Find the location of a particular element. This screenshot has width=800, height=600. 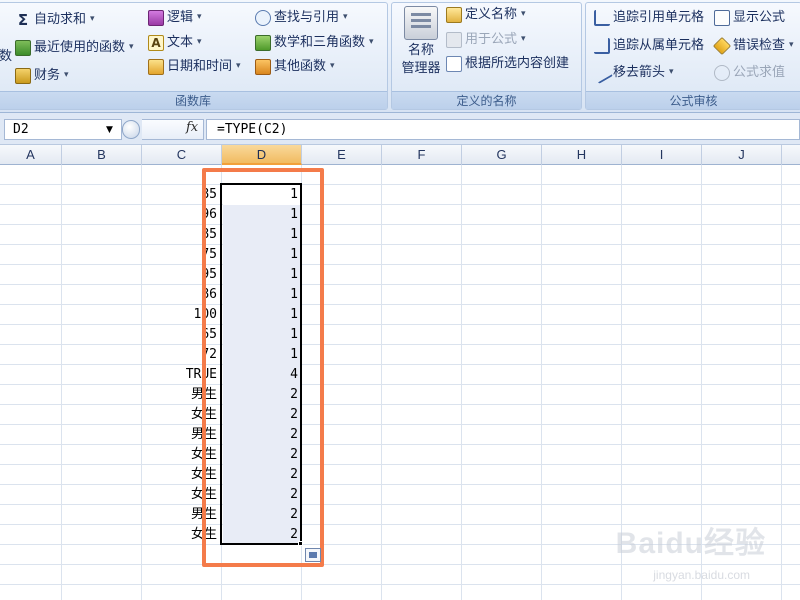

question-book-icon is located at coordinates (156, 17).